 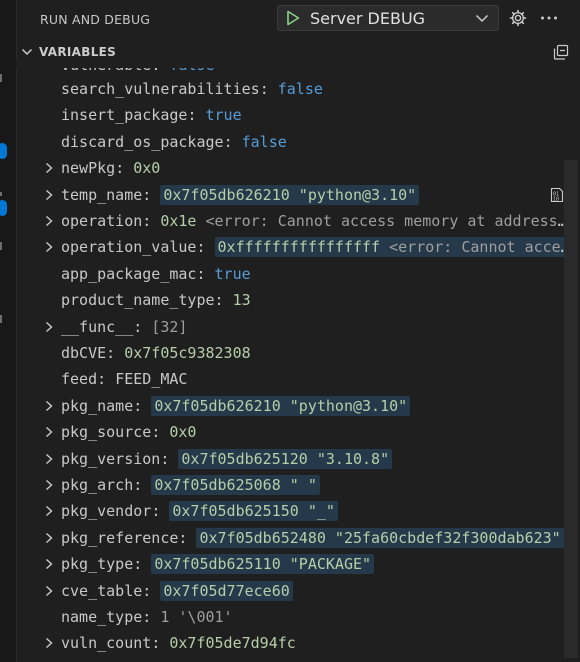 What do you see at coordinates (102, 221) in the screenshot?
I see `variable-name: operation` at bounding box center [102, 221].